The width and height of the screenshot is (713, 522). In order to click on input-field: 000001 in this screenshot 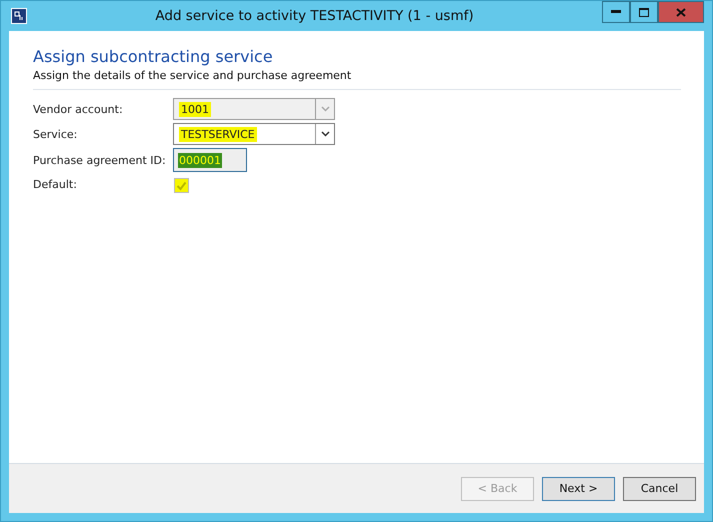, I will do `click(210, 160)`.